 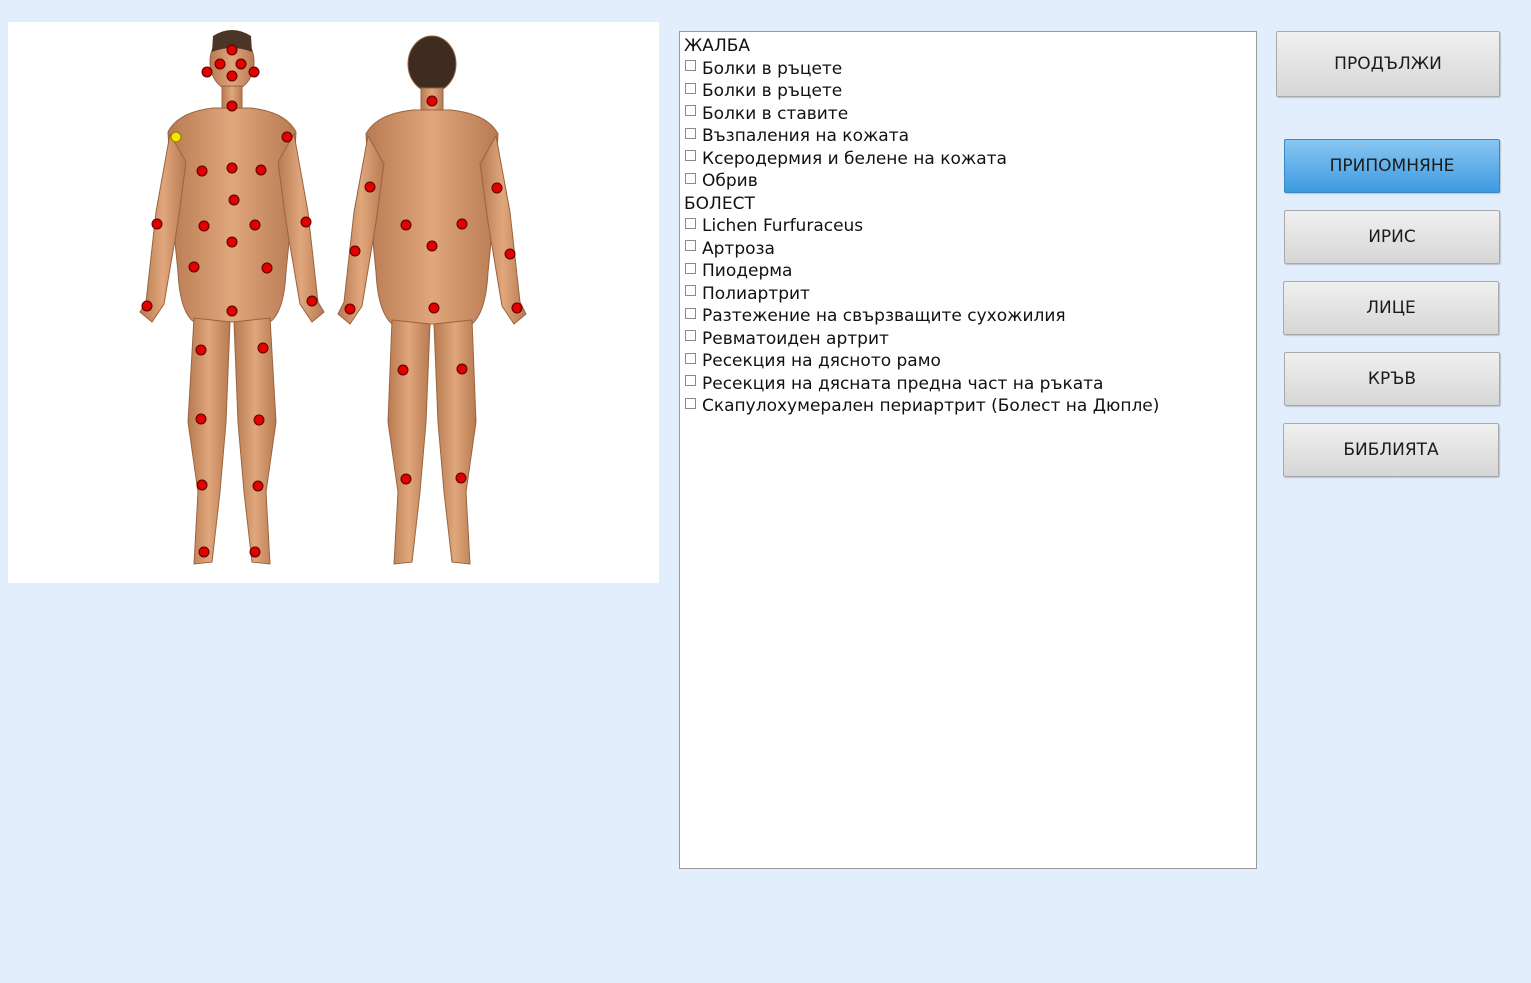 I want to click on item-label: Артроза, so click(x=738, y=248).